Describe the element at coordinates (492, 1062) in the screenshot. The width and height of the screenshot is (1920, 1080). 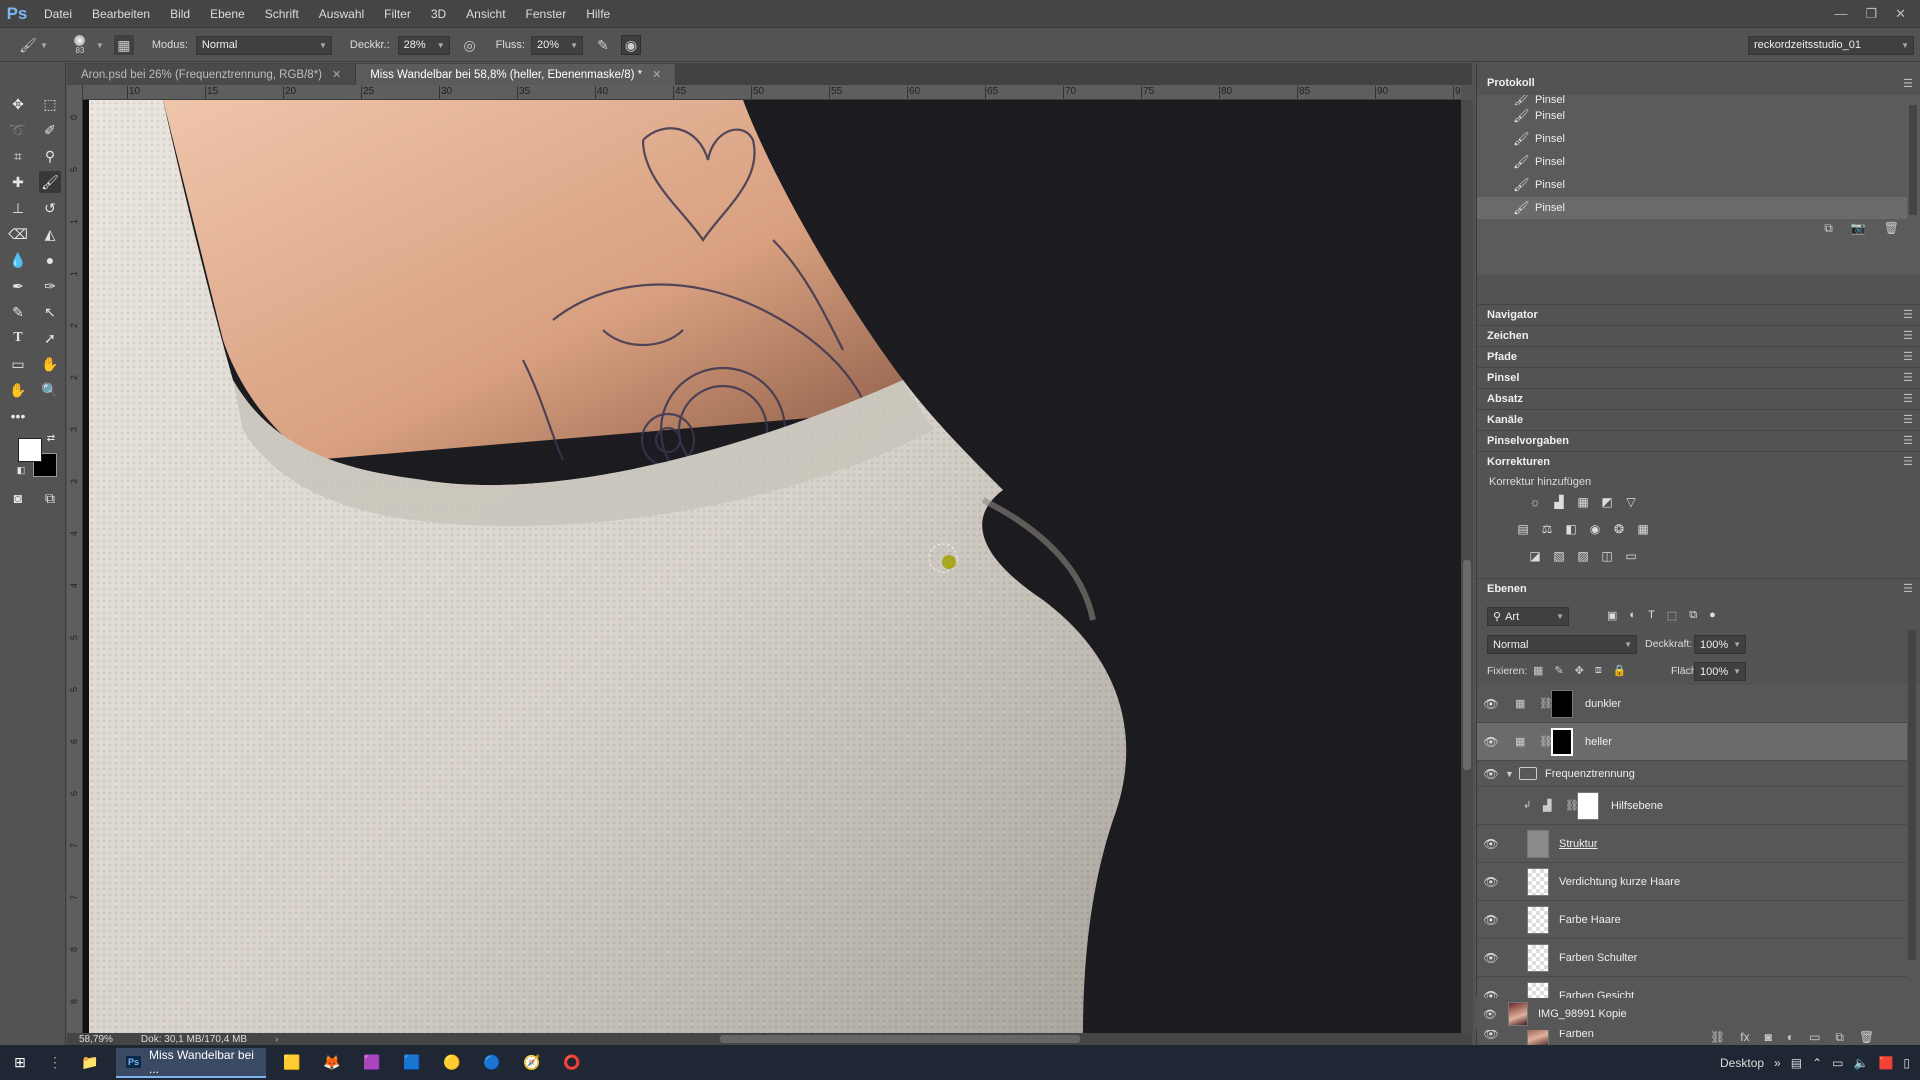
I see `app-icon-browser: 🔵` at that location.